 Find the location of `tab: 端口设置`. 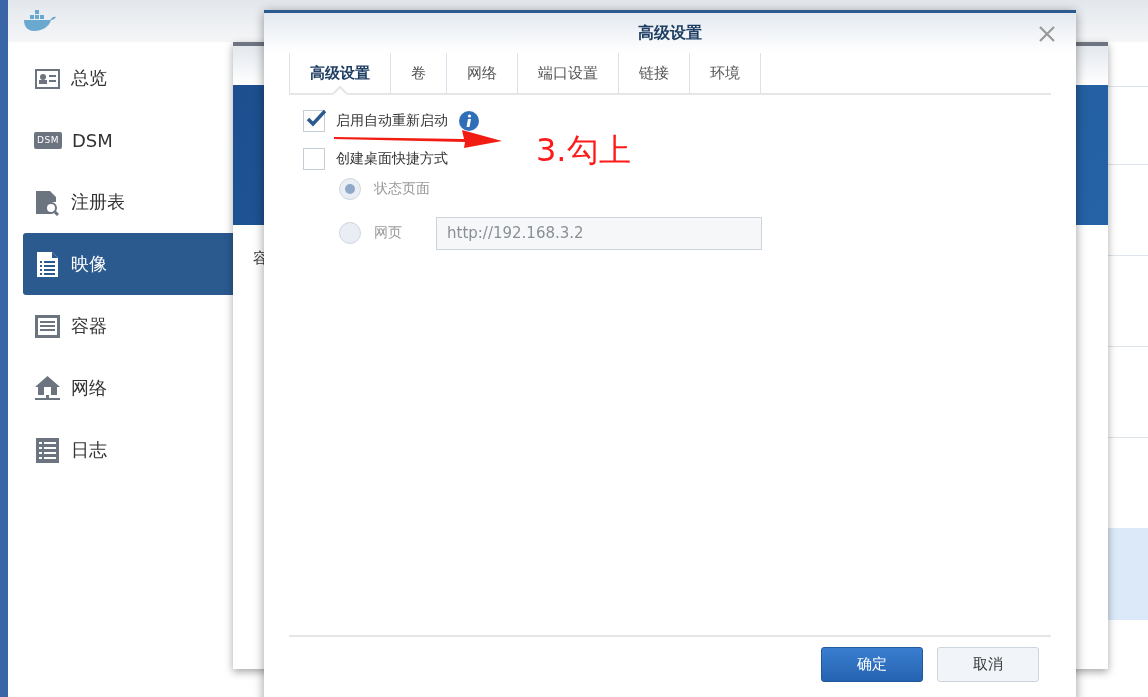

tab: 端口设置 is located at coordinates (568, 73).